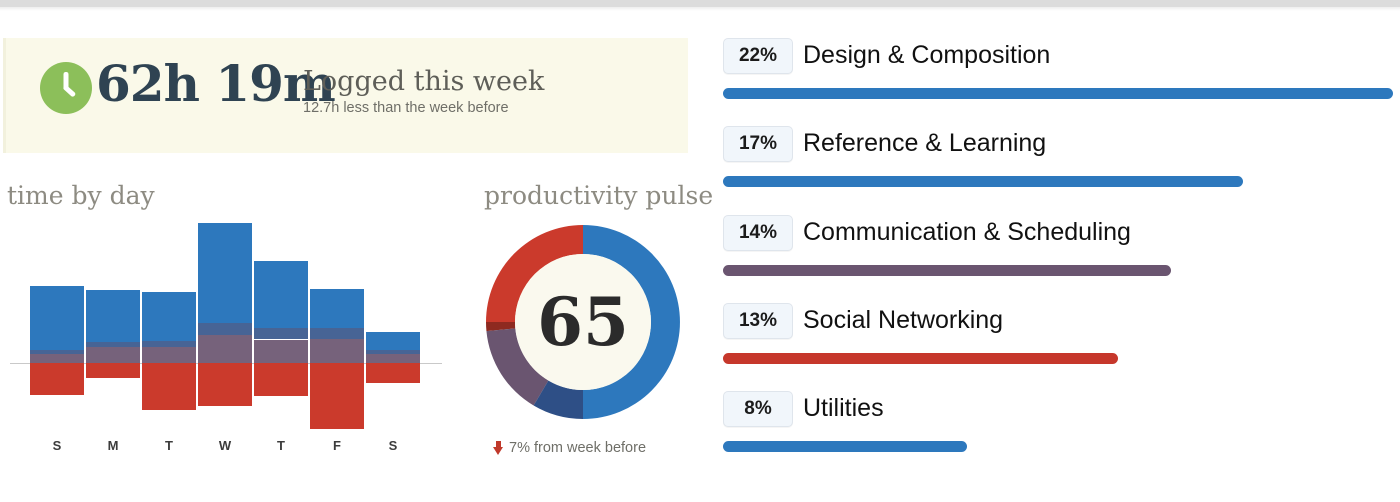 The width and height of the screenshot is (1400, 502). What do you see at coordinates (758, 56) in the screenshot?
I see `category-percent-badge: 22%` at bounding box center [758, 56].